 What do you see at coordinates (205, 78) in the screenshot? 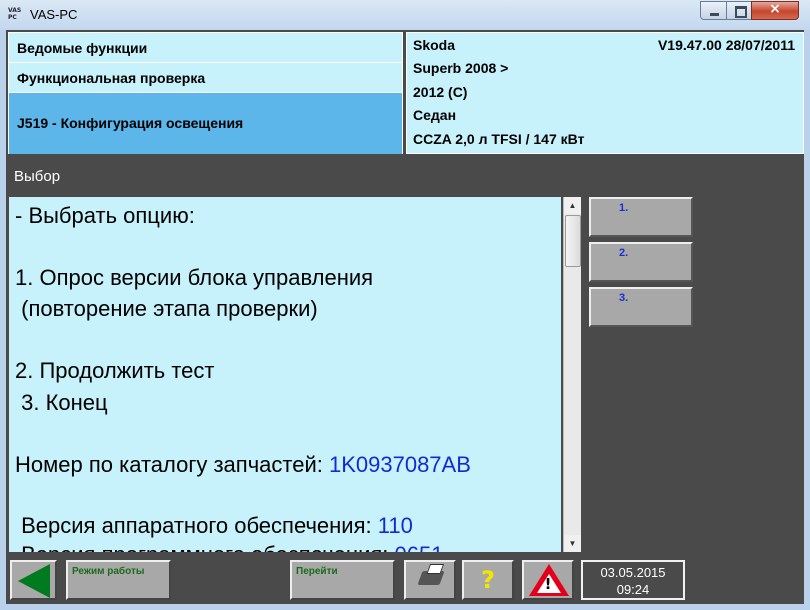
I see `check-name: Функциональная проверка` at bounding box center [205, 78].